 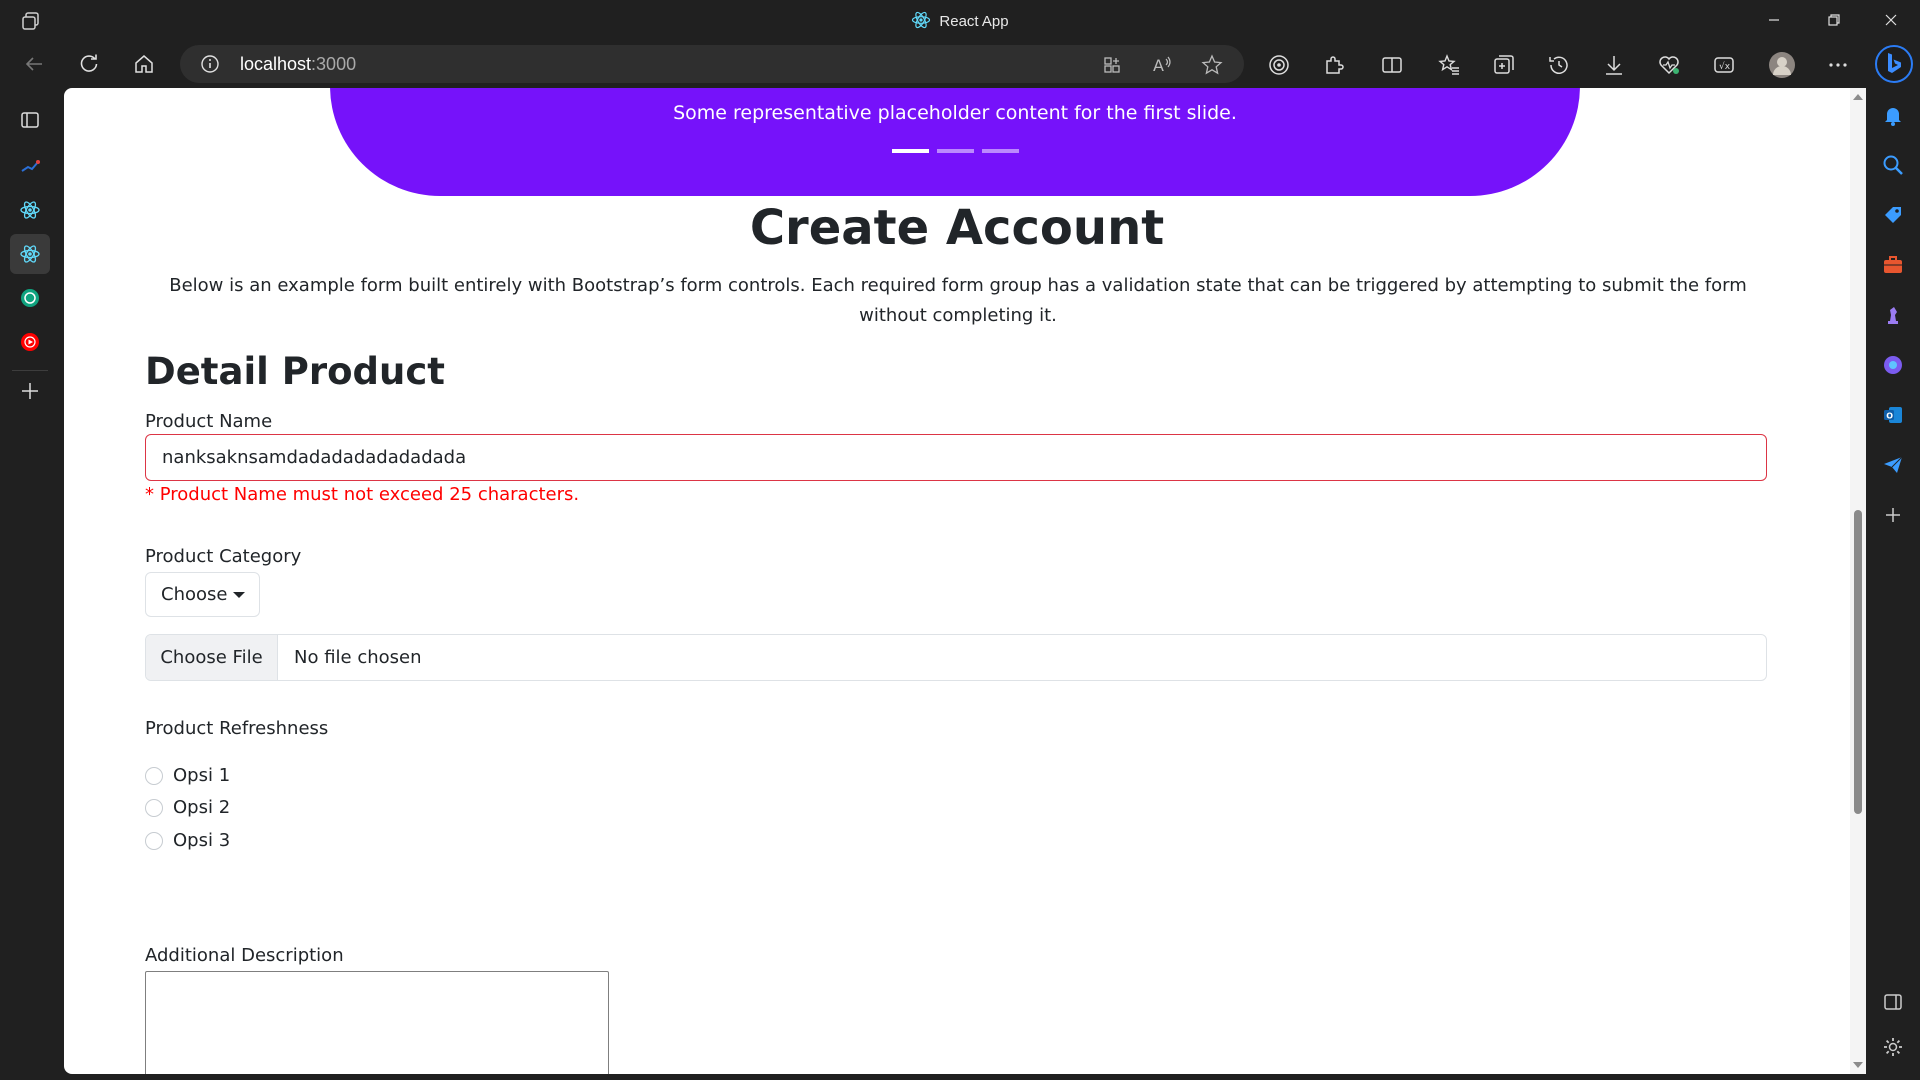 I want to click on home-button, so click(x=144, y=64).